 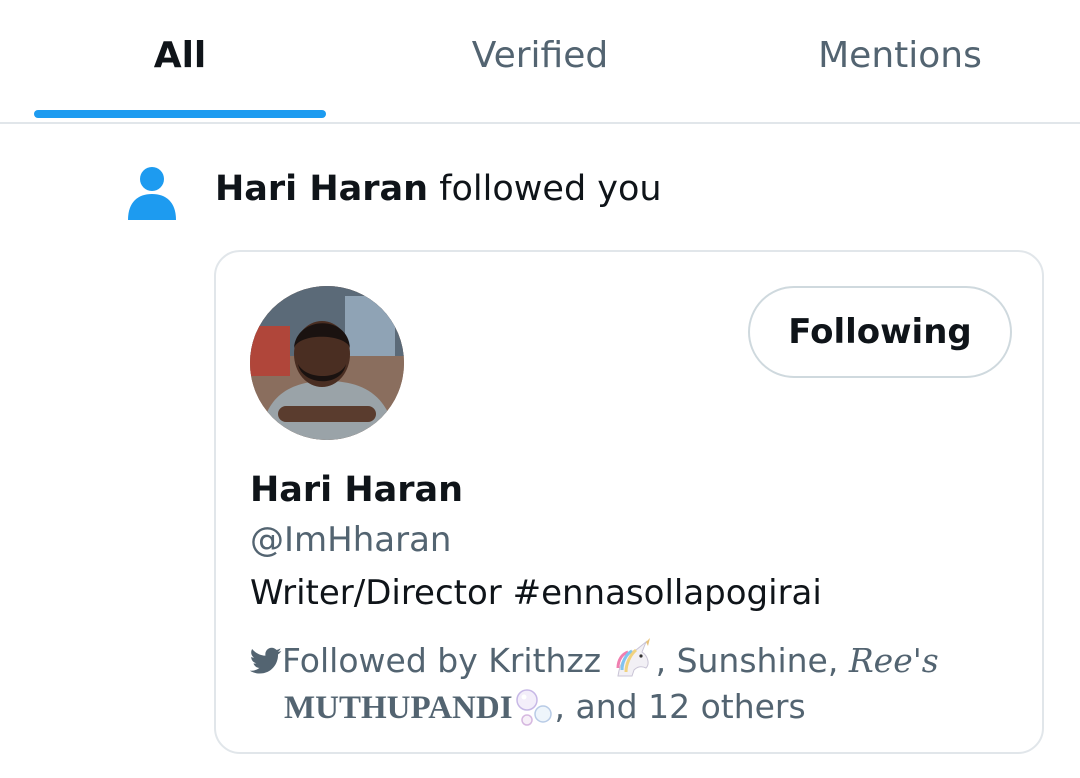 I want to click on user-handle: @ImHharan, so click(x=350, y=540).